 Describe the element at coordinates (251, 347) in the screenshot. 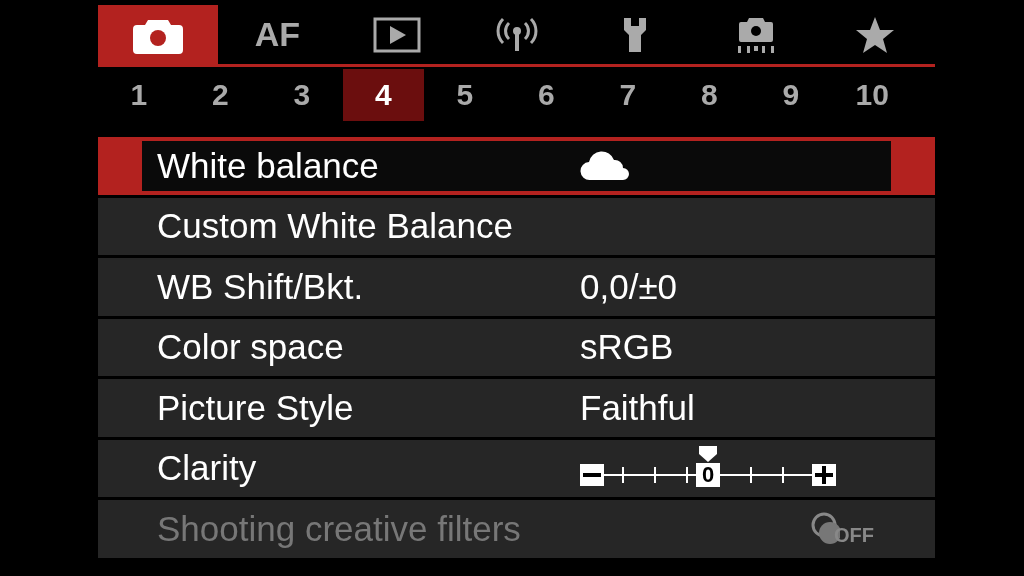

I see `menu-label: Color space` at that location.